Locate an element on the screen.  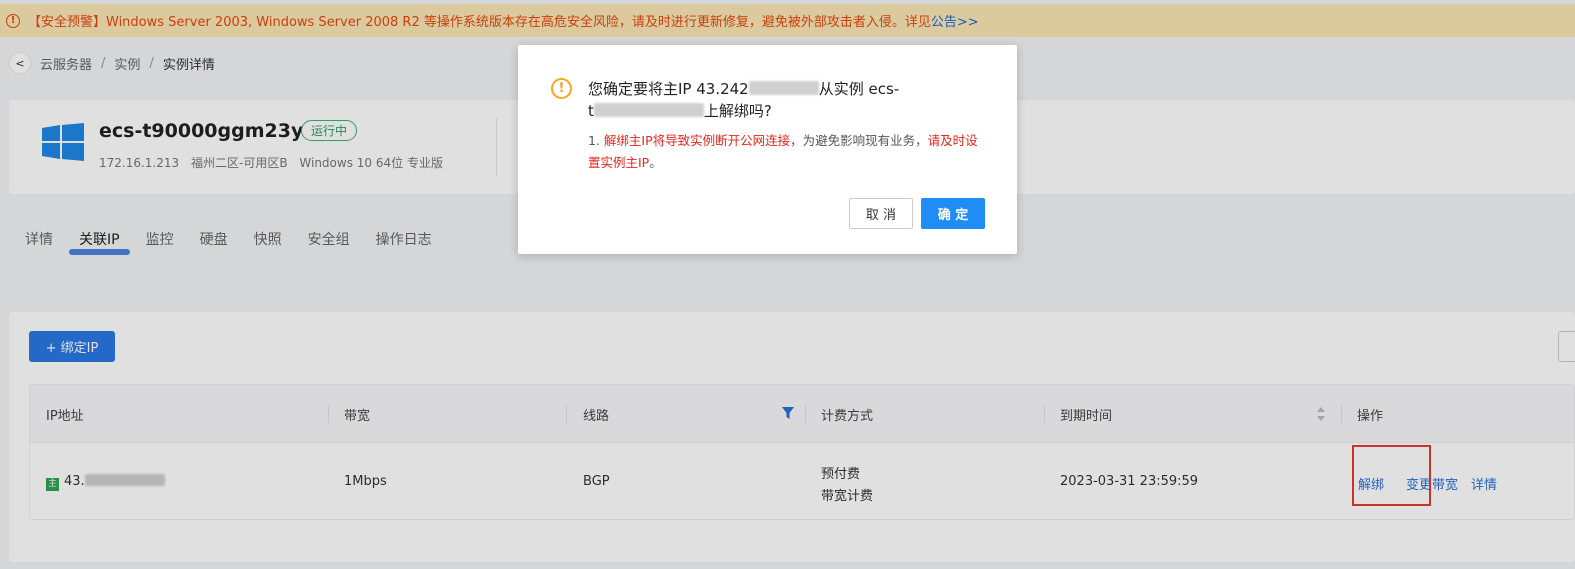
desc-text: ，为避免影响现有业务， is located at coordinates (859, 140).